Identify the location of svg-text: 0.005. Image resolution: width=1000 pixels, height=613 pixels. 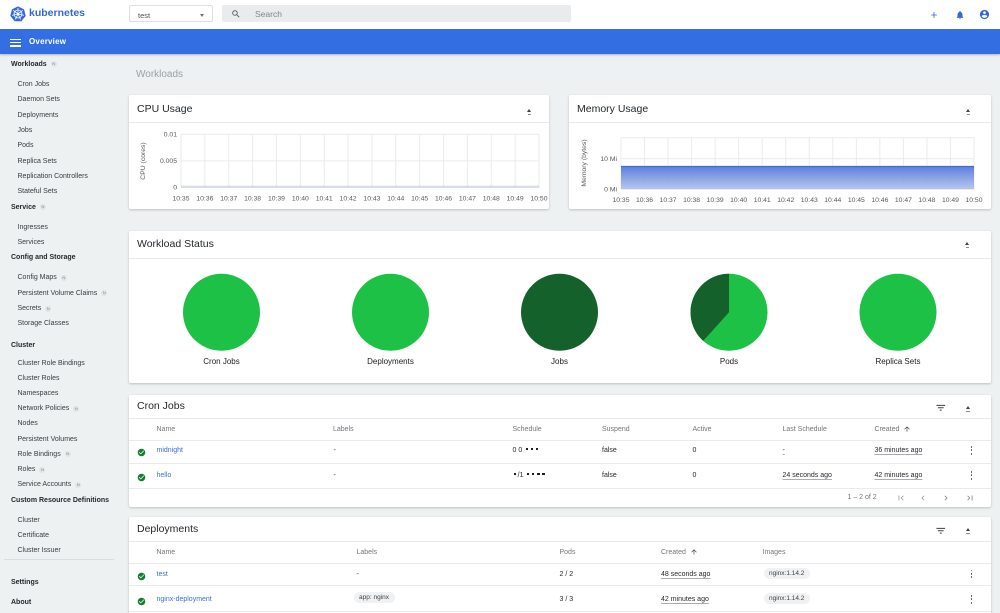
(167, 161).